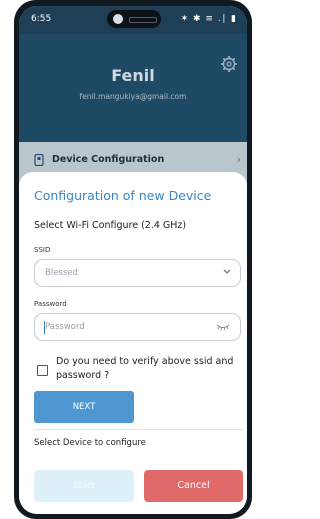 This screenshot has width=320, height=519. Describe the element at coordinates (42, 370) in the screenshot. I see `verify-checkbox` at that location.